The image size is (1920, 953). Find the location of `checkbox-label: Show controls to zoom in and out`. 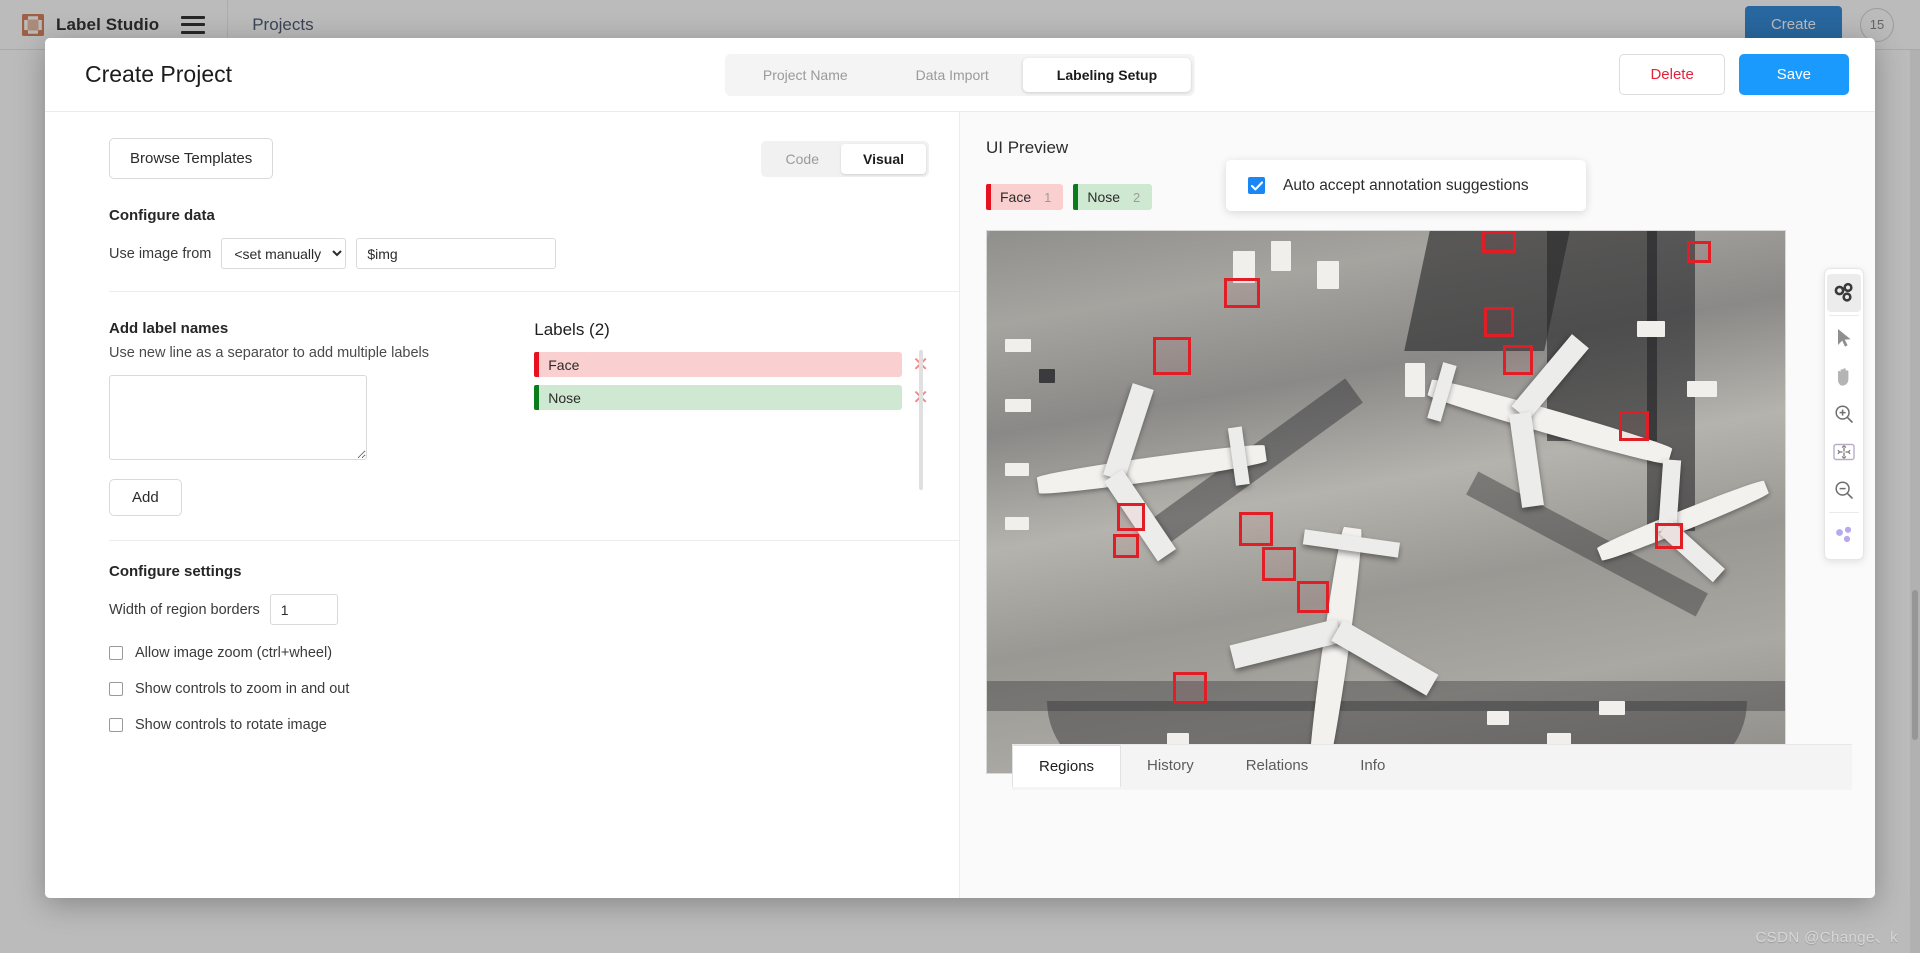

checkbox-label: Show controls to zoom in and out is located at coordinates (242, 689).